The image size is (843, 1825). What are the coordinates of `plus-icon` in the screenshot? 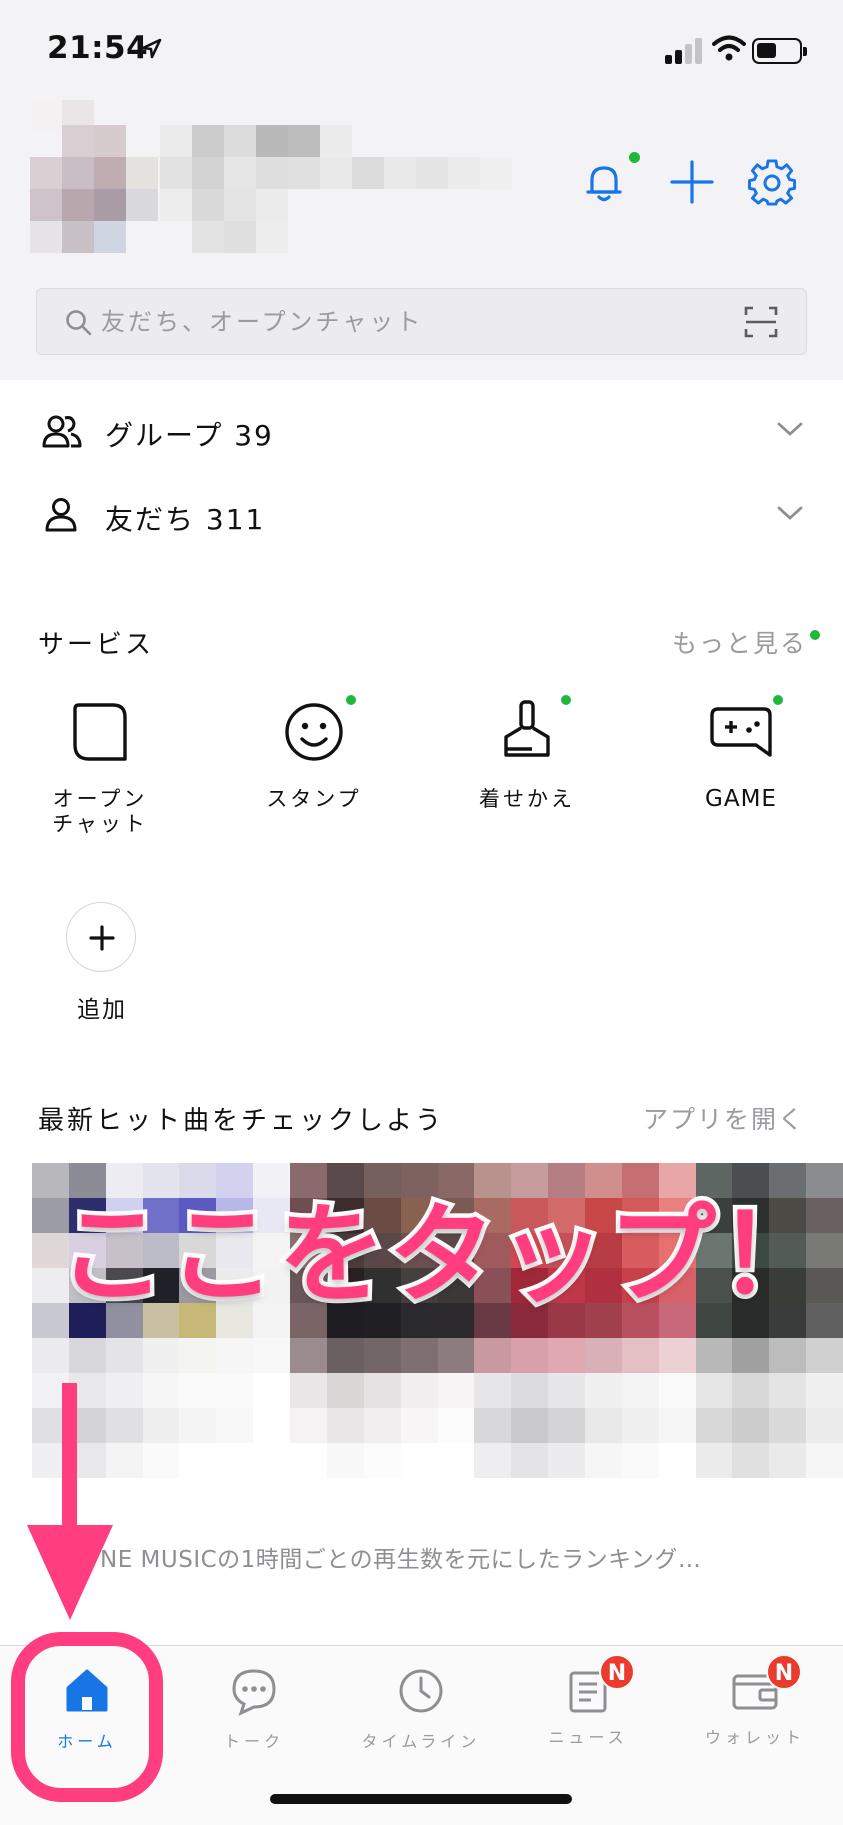 It's located at (102, 938).